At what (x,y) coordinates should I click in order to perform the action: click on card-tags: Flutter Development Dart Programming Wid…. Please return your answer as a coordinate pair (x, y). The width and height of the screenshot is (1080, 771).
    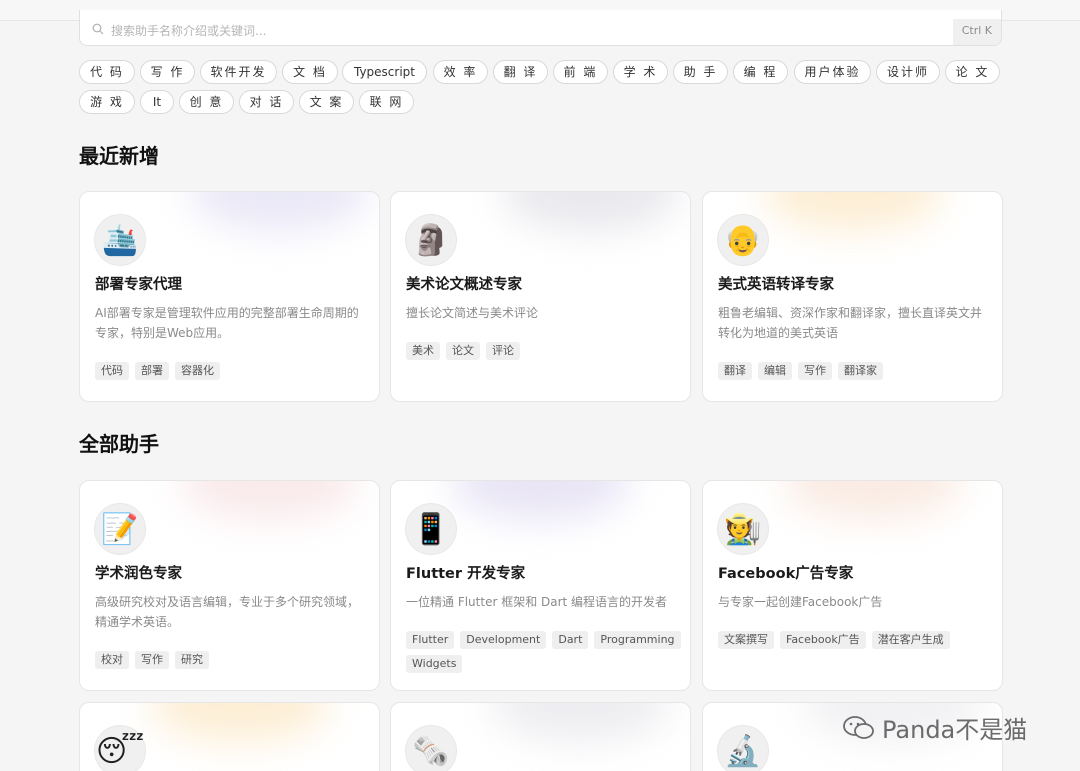
    Looking at the image, I should click on (546, 652).